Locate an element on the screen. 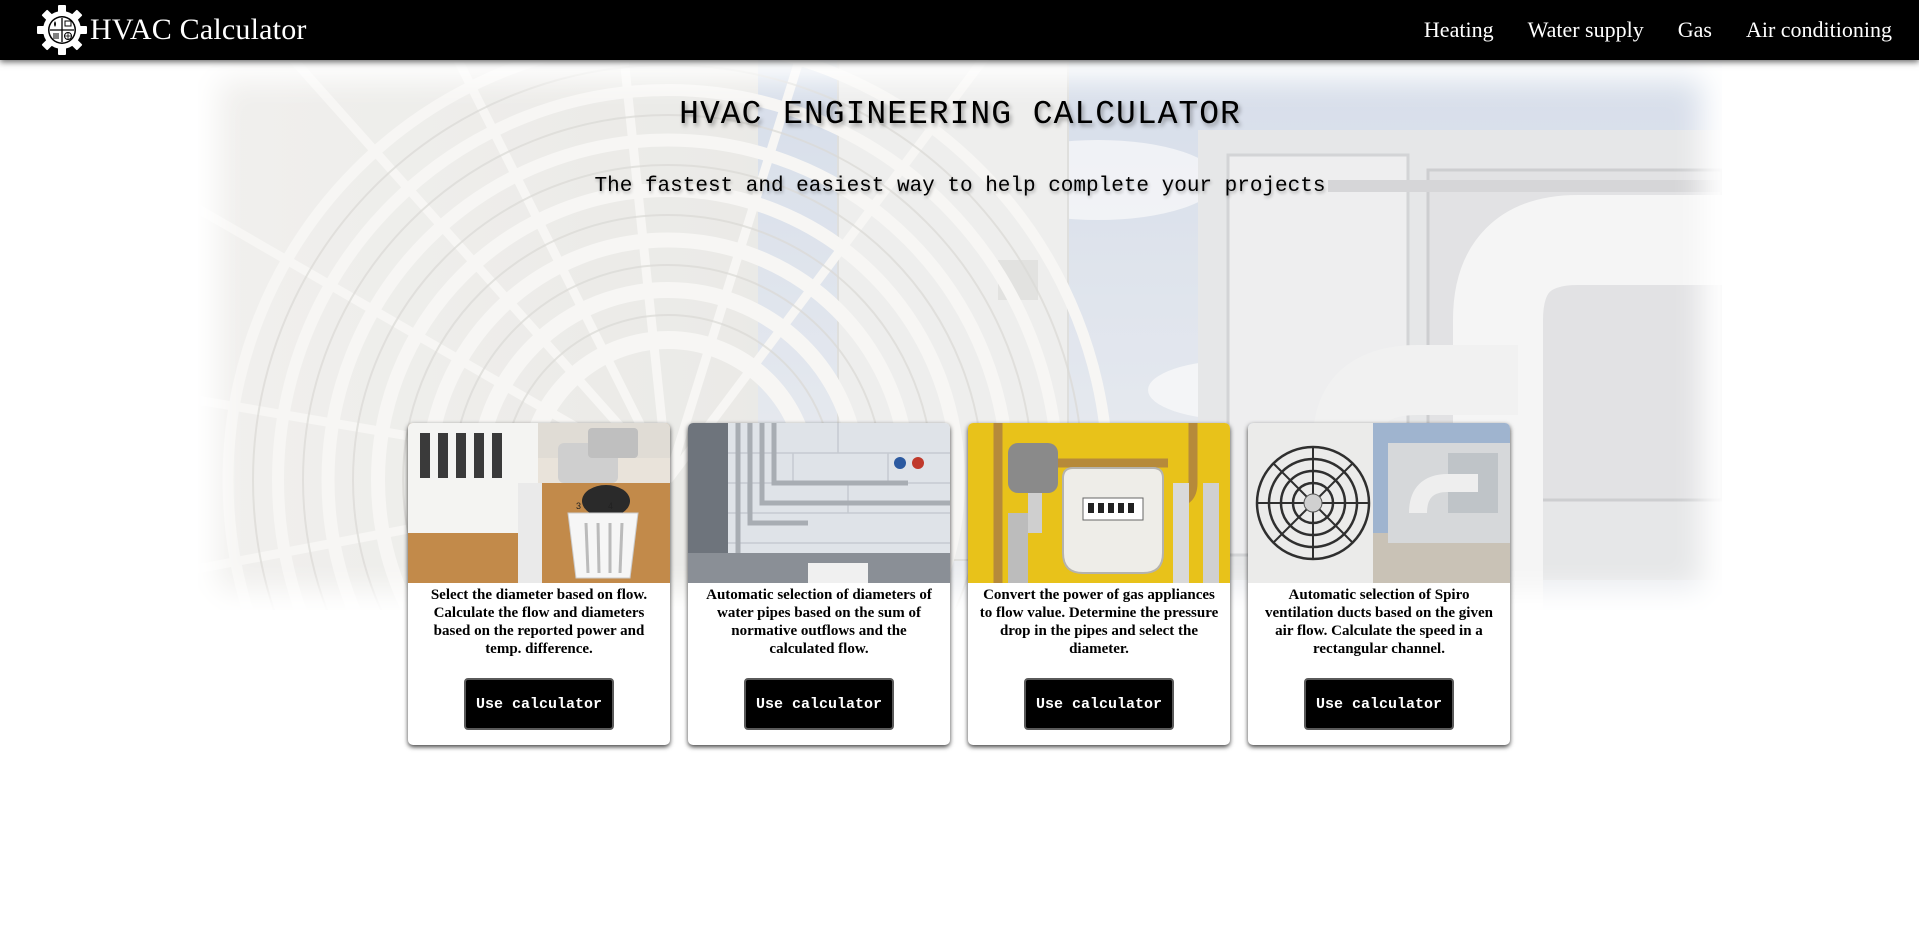 The width and height of the screenshot is (1919, 935). air-conditioning-unit-image is located at coordinates (1379, 503).